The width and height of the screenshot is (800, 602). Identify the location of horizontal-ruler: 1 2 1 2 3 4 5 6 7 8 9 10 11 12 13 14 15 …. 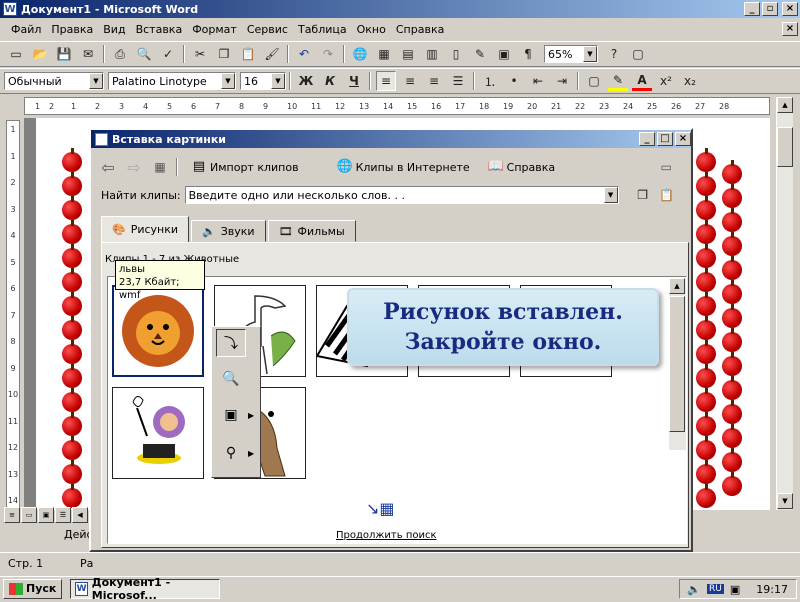
(397, 106).